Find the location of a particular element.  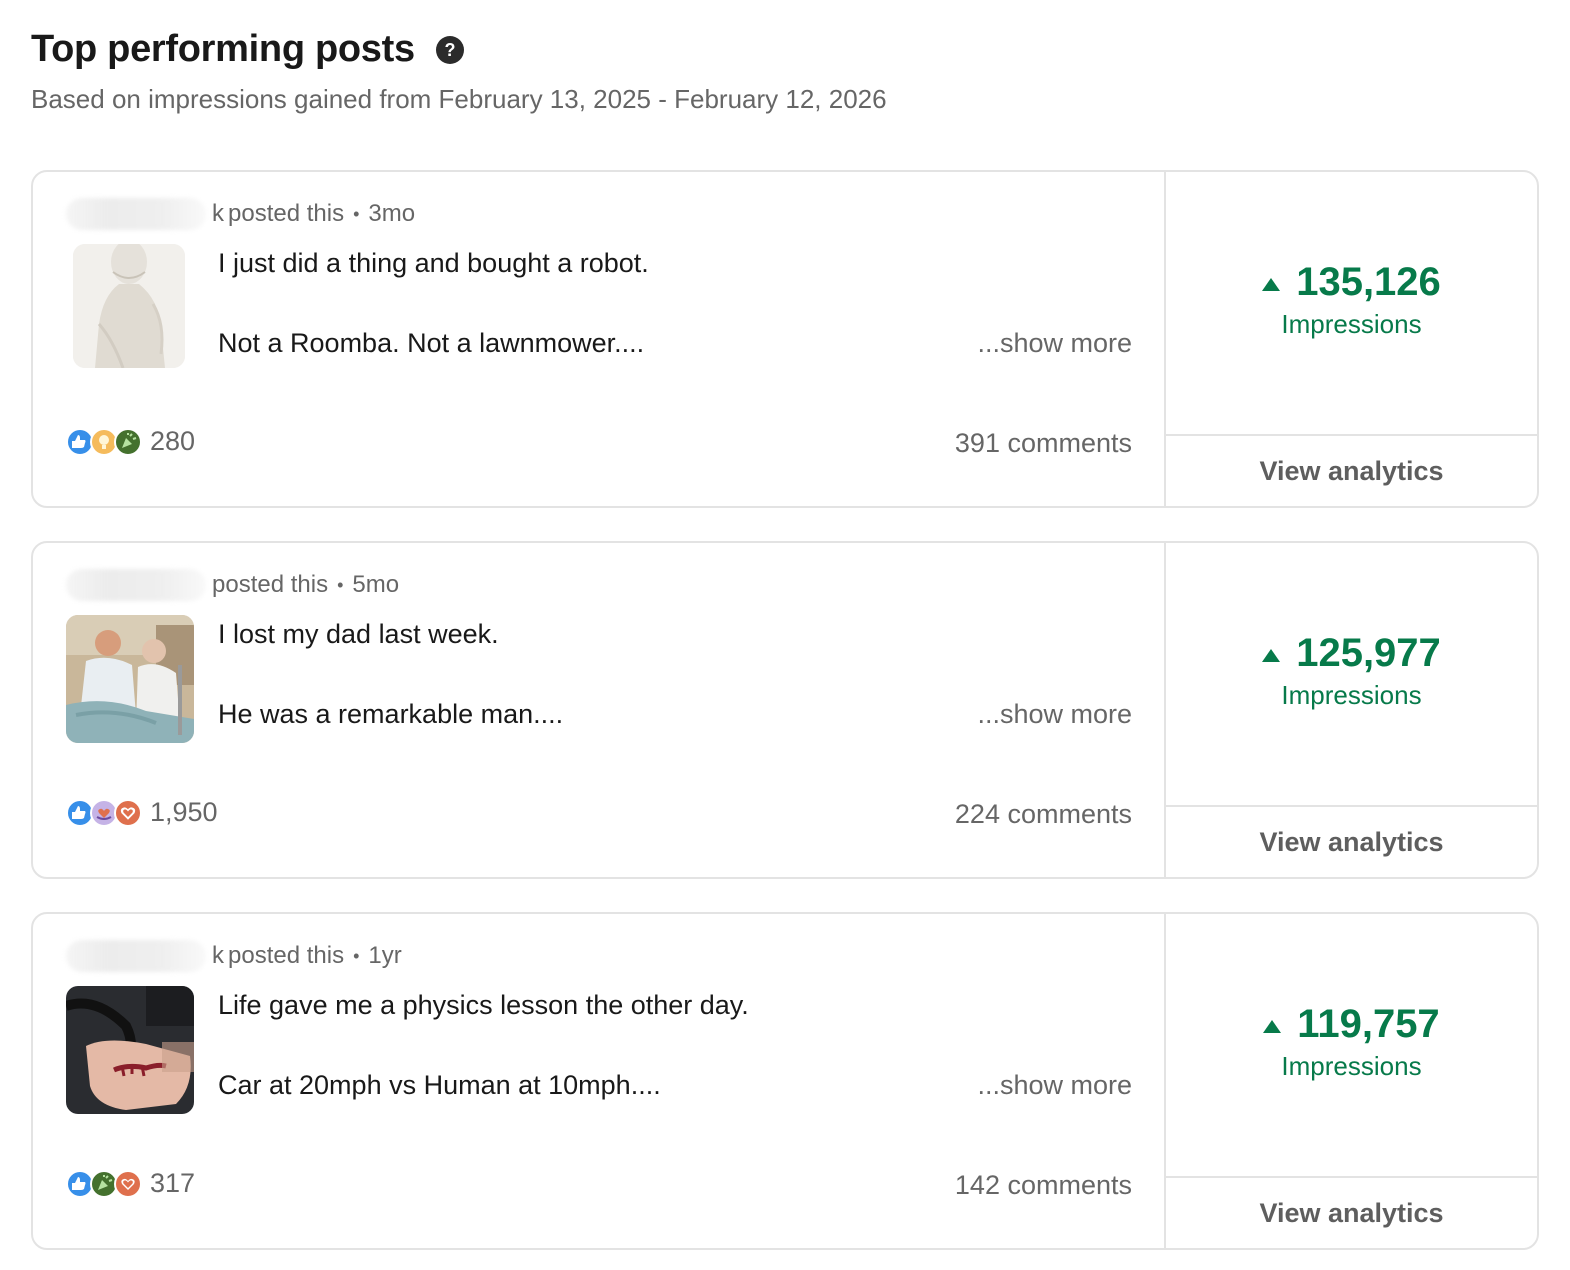

reactions-summary: 1,950 is located at coordinates (142, 812).